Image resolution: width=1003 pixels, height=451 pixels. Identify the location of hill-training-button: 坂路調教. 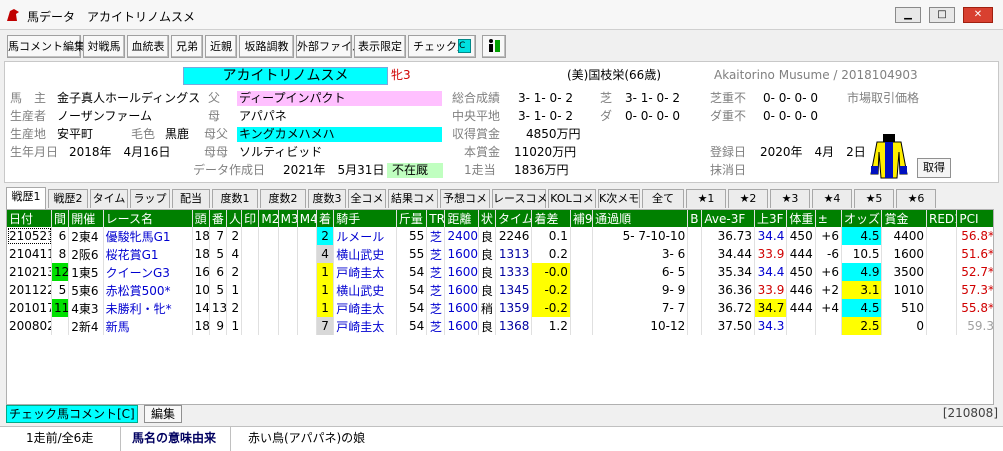
(266, 46).